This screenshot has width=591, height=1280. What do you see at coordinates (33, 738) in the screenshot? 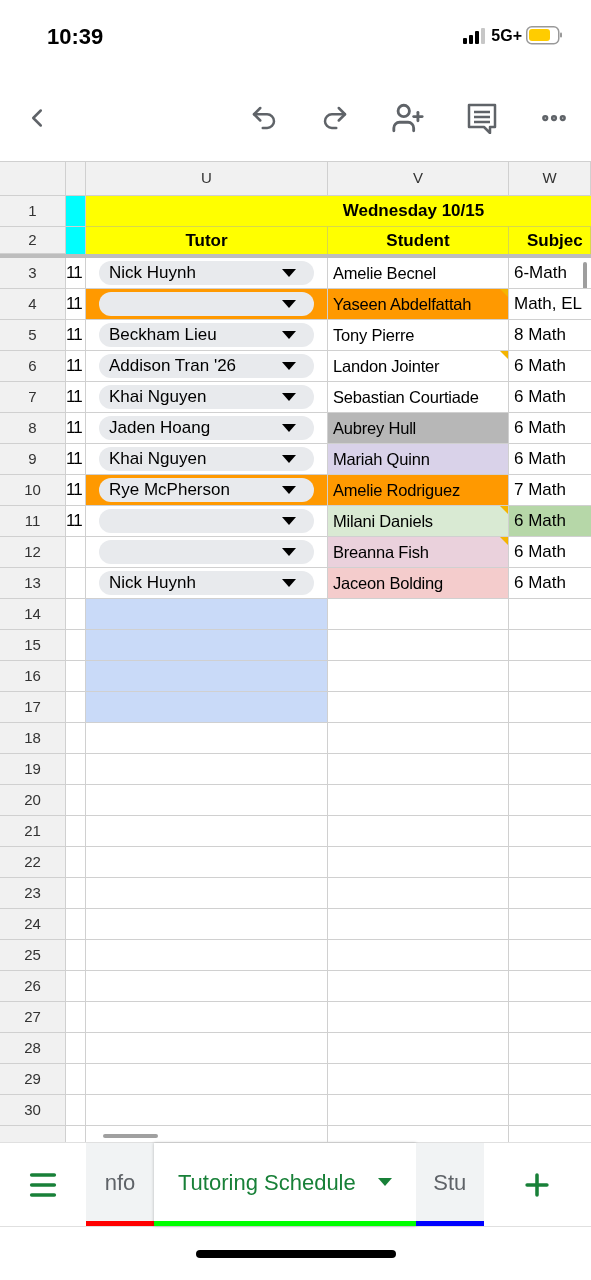
I see `row-number: 18` at bounding box center [33, 738].